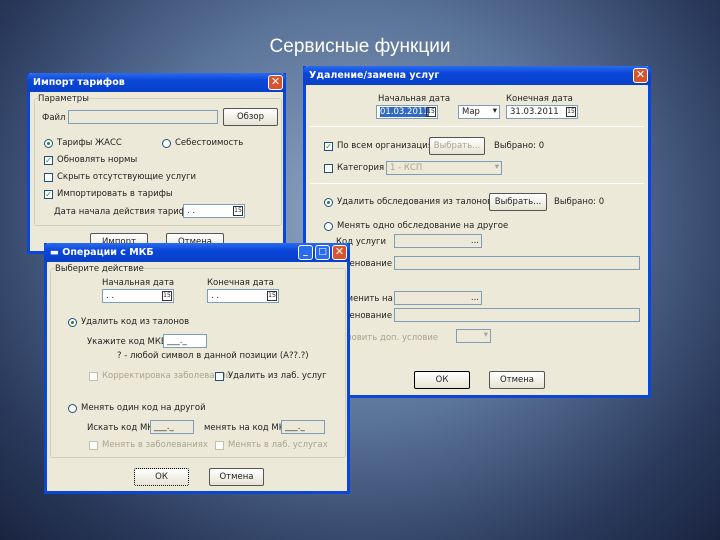  Describe the element at coordinates (277, 376) in the screenshot. I see `checkbox-label: Удалить из лаб. услуг` at that location.